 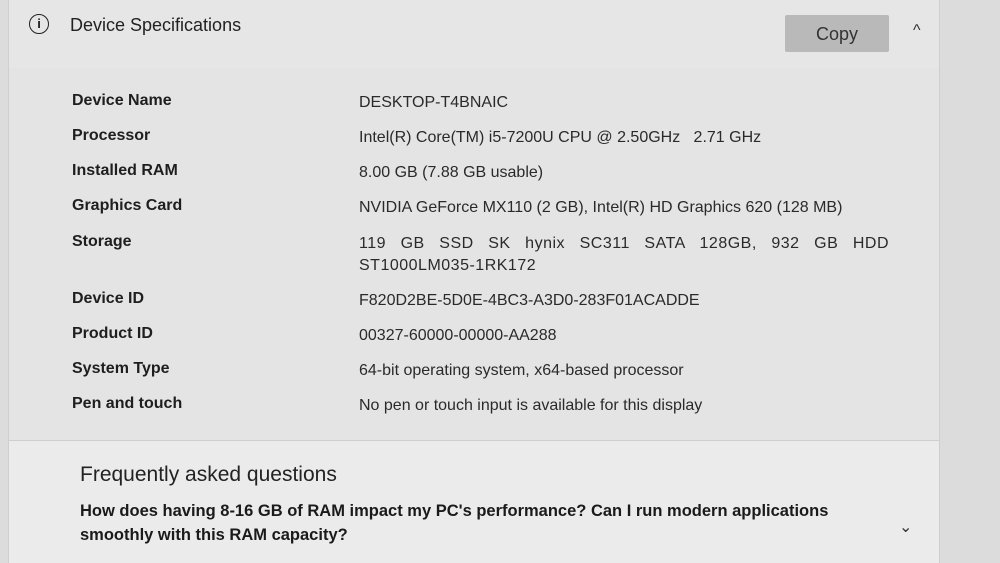 I want to click on device-specifications-header: i Device Specifications Copy ^, so click(x=474, y=34).